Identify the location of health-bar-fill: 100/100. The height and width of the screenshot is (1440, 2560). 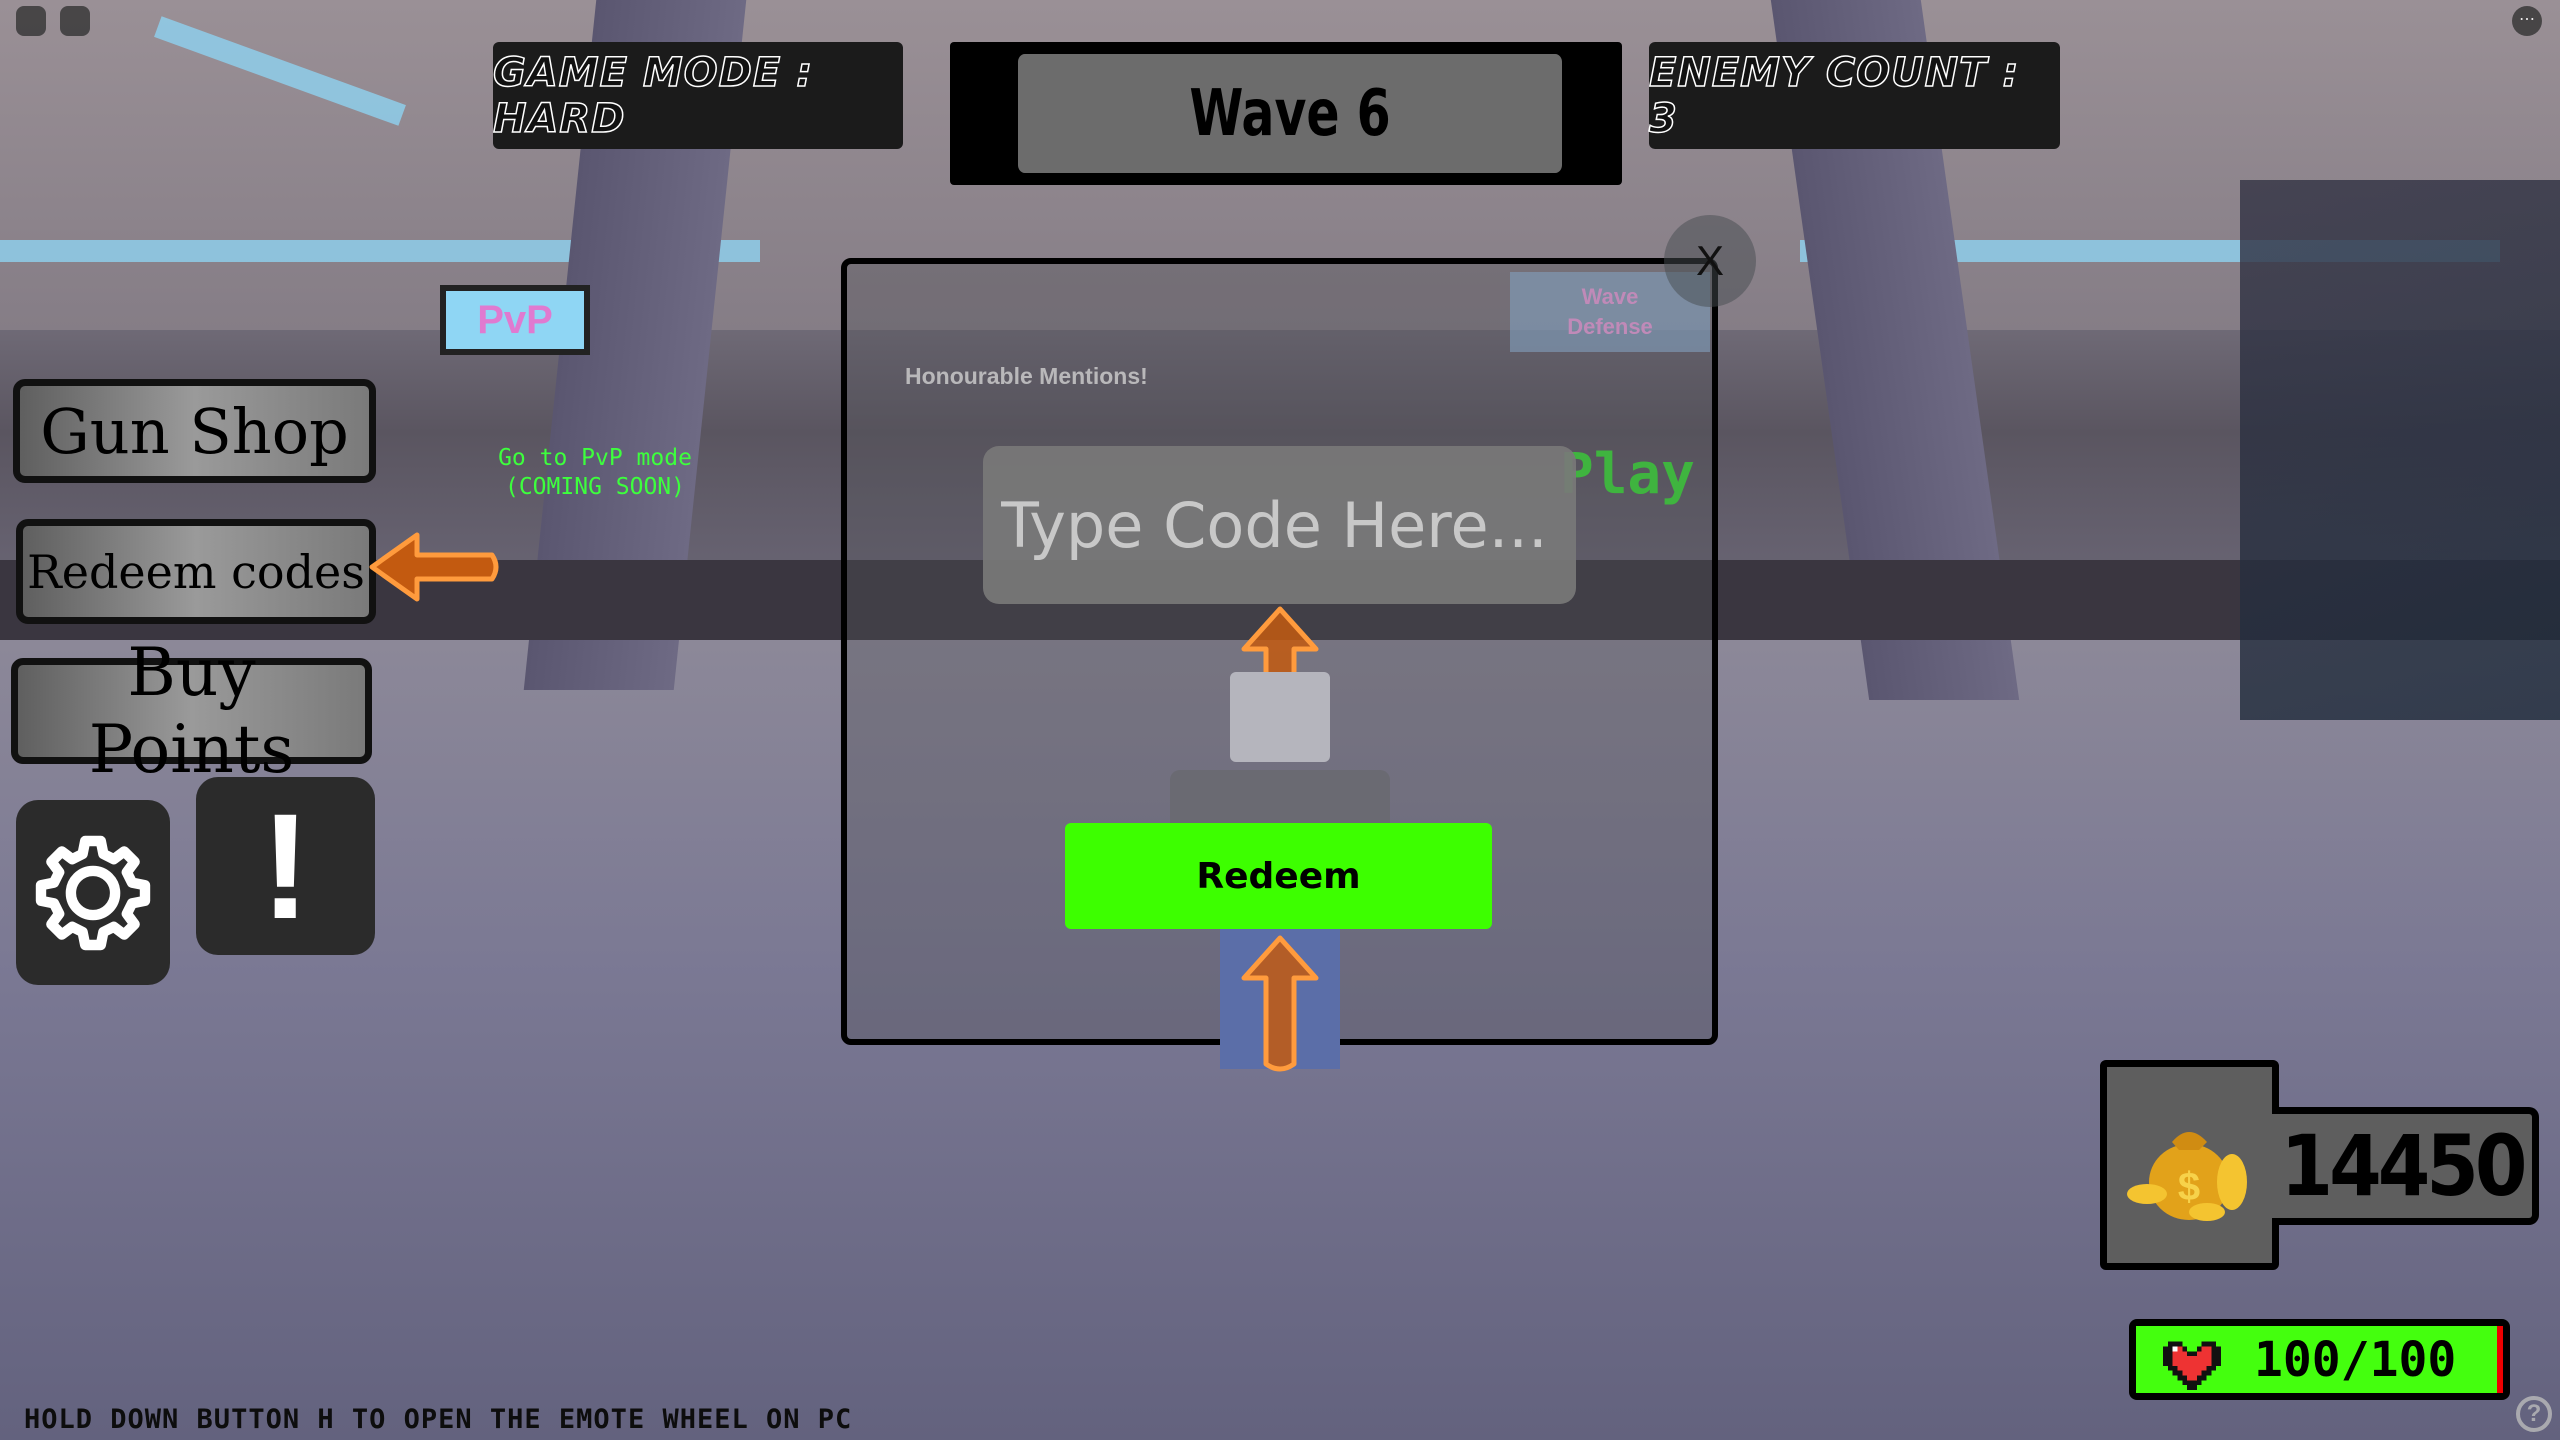
(2319, 1359).